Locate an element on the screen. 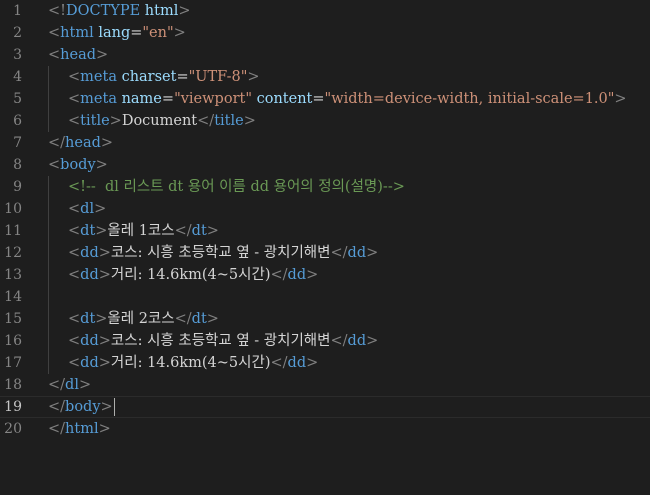 Image resolution: width=650 pixels, height=495 pixels. code-line: 16 <dd>코스: 시흥 초등학교 옆 - 광치기해변</dd> is located at coordinates (325, 341).